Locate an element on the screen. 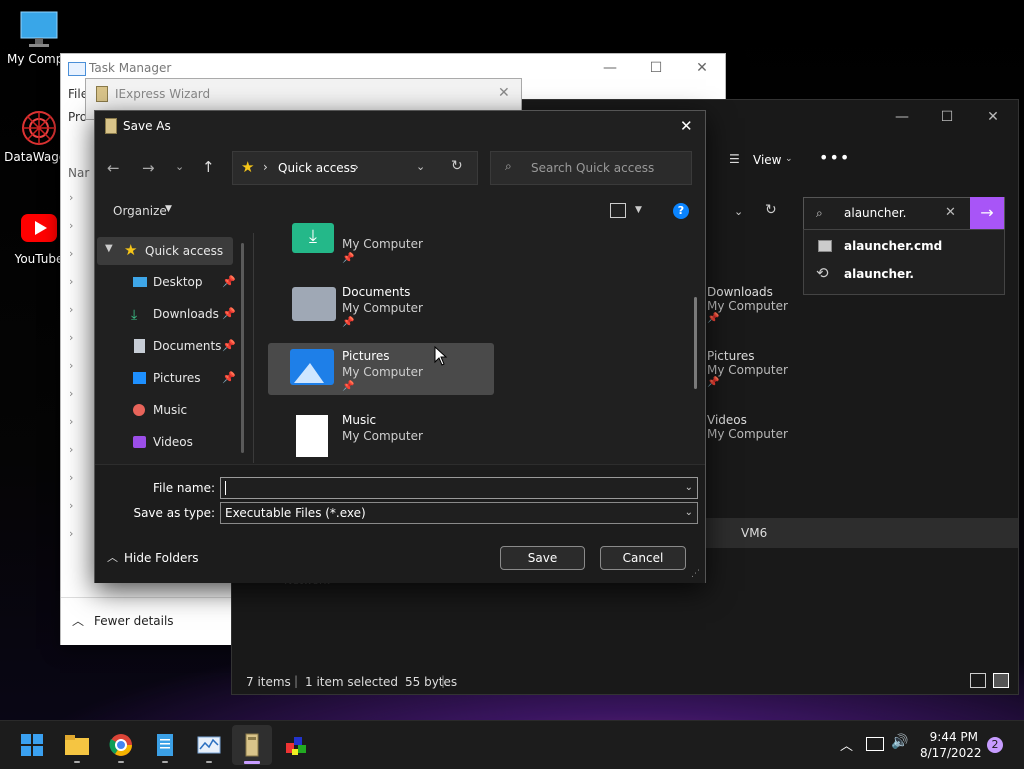 This screenshot has height=769, width=1024. tiles-view-icon is located at coordinates (1001, 680).